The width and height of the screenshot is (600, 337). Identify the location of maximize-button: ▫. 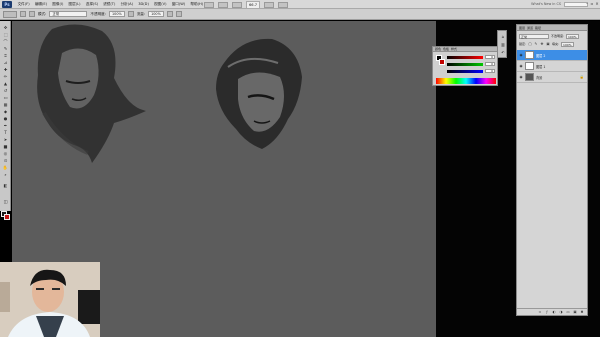
(592, 3).